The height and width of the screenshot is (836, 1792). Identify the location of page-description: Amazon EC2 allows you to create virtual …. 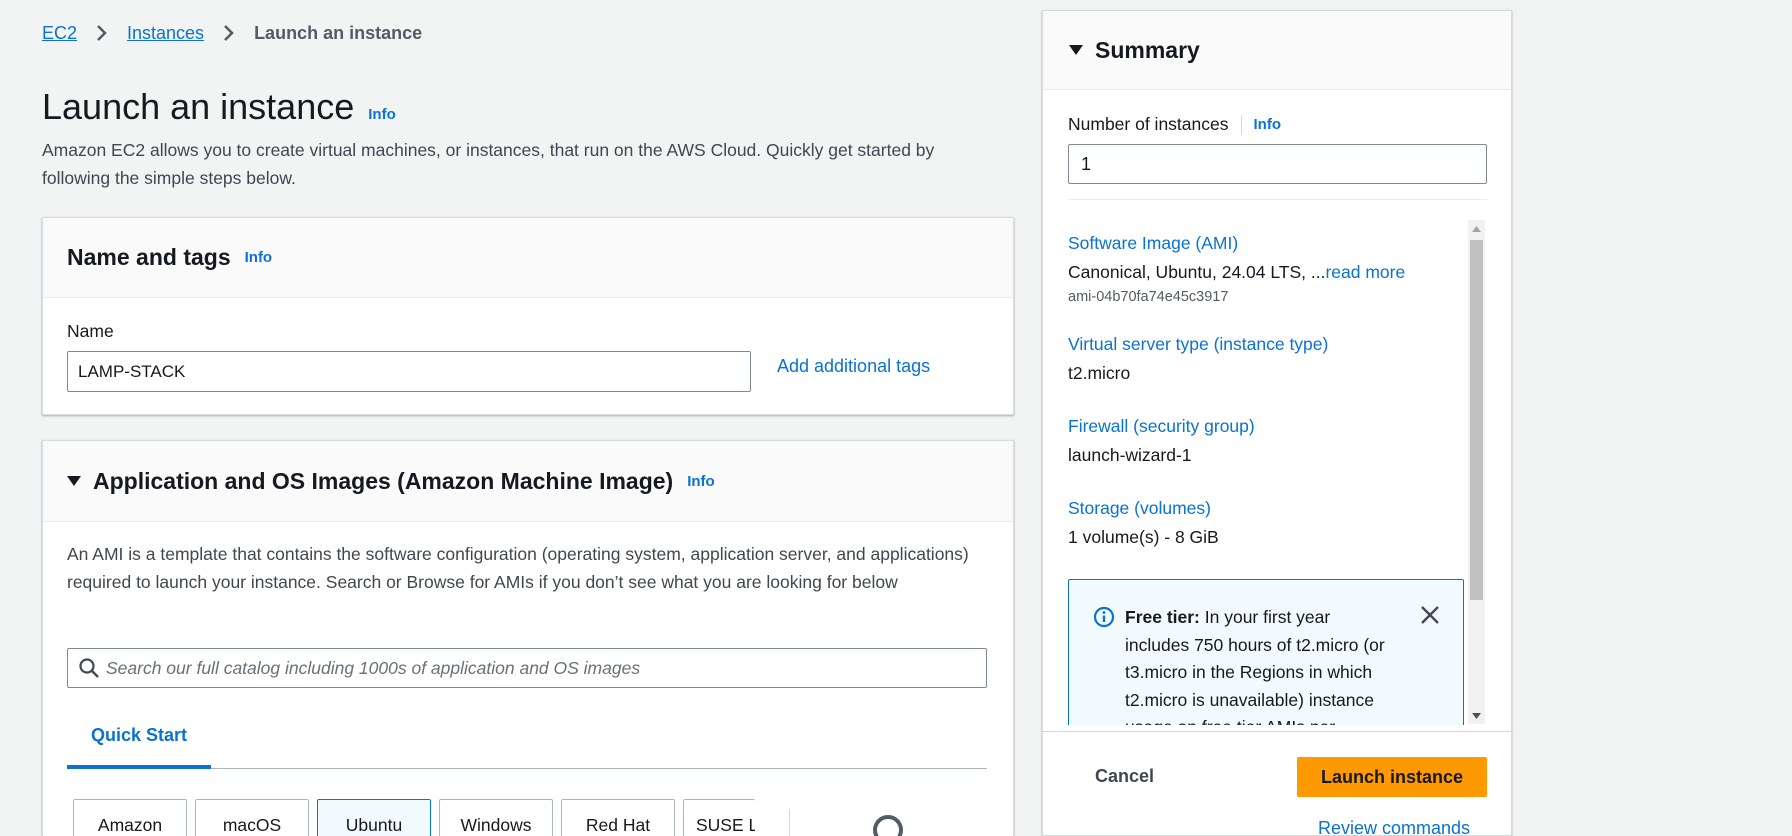
(488, 164).